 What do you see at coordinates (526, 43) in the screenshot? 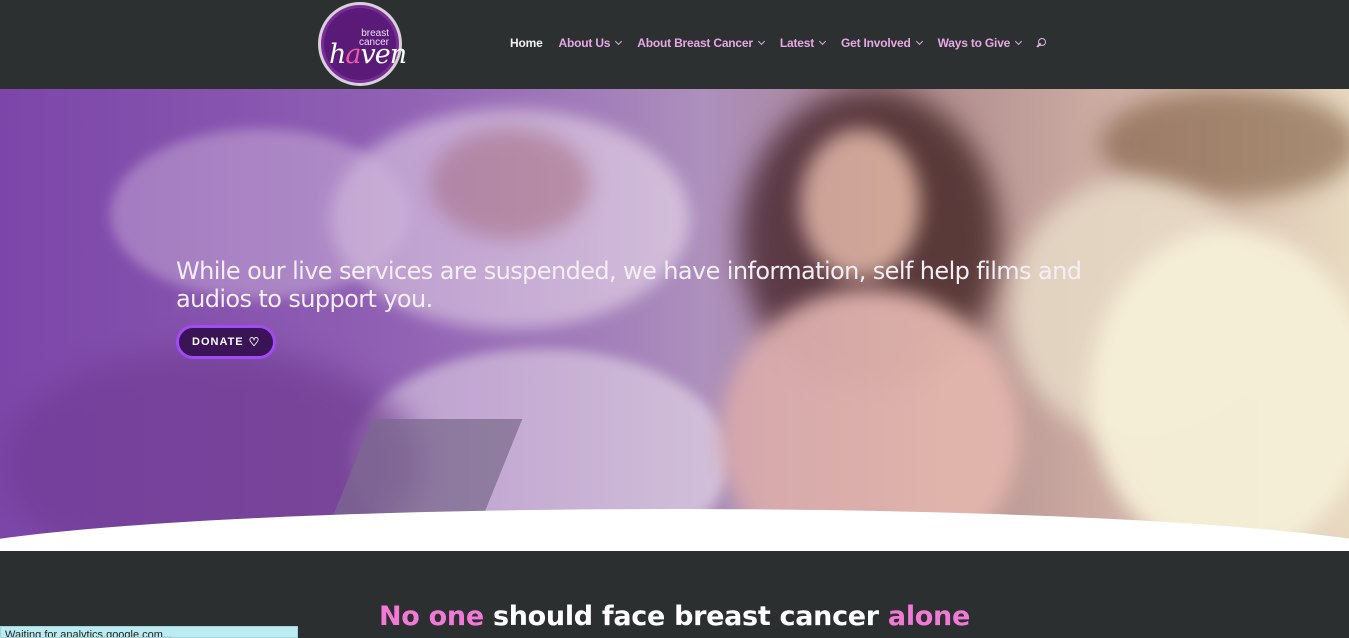
I see `nav-item-home: Home` at bounding box center [526, 43].